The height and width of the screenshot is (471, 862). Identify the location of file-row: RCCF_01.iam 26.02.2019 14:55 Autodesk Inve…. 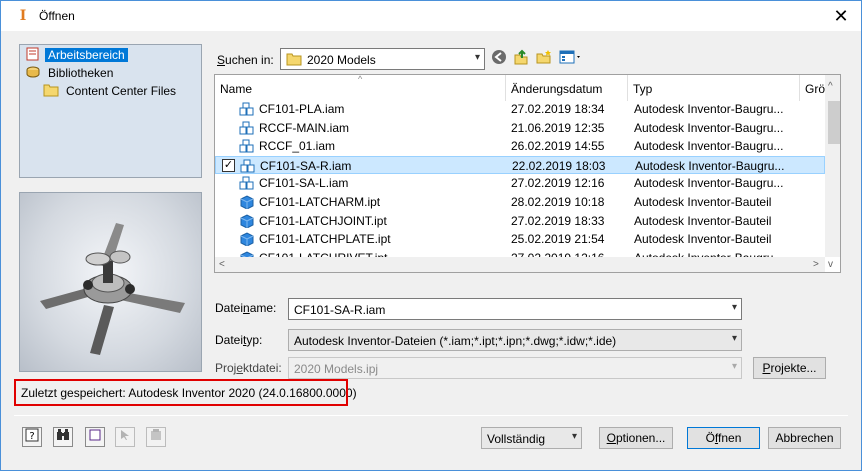
(520, 146).